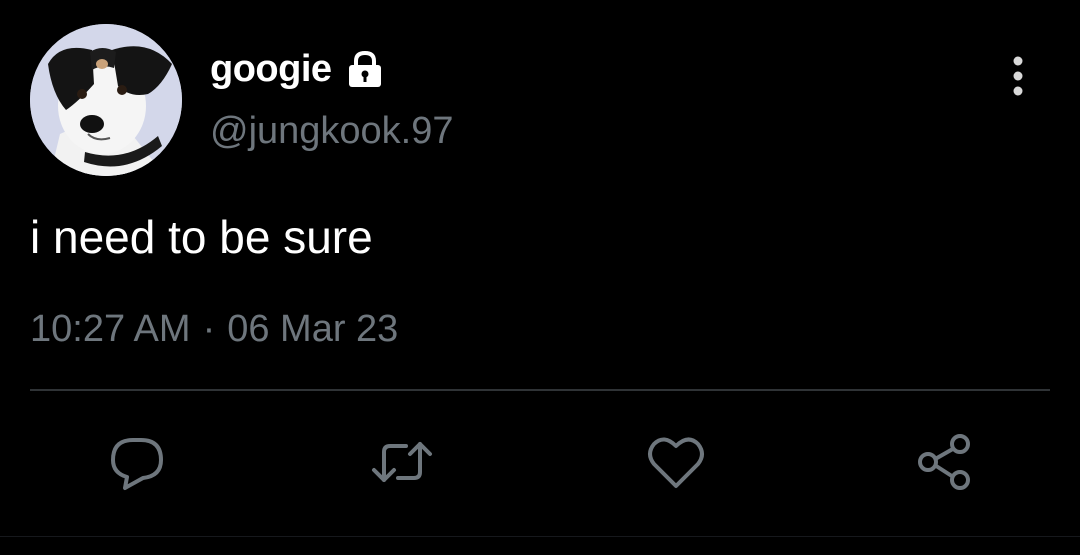  What do you see at coordinates (540, 390) in the screenshot?
I see `divider` at bounding box center [540, 390].